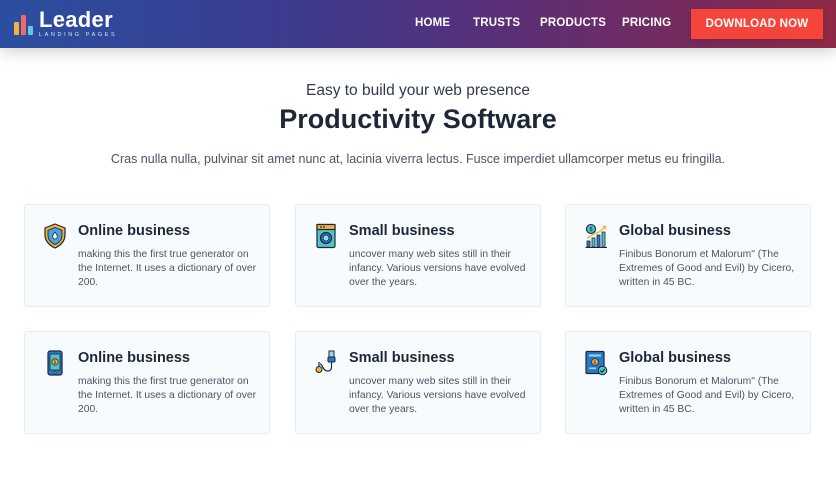 The width and height of the screenshot is (836, 484). I want to click on usb-cable-icon, so click(325, 361).